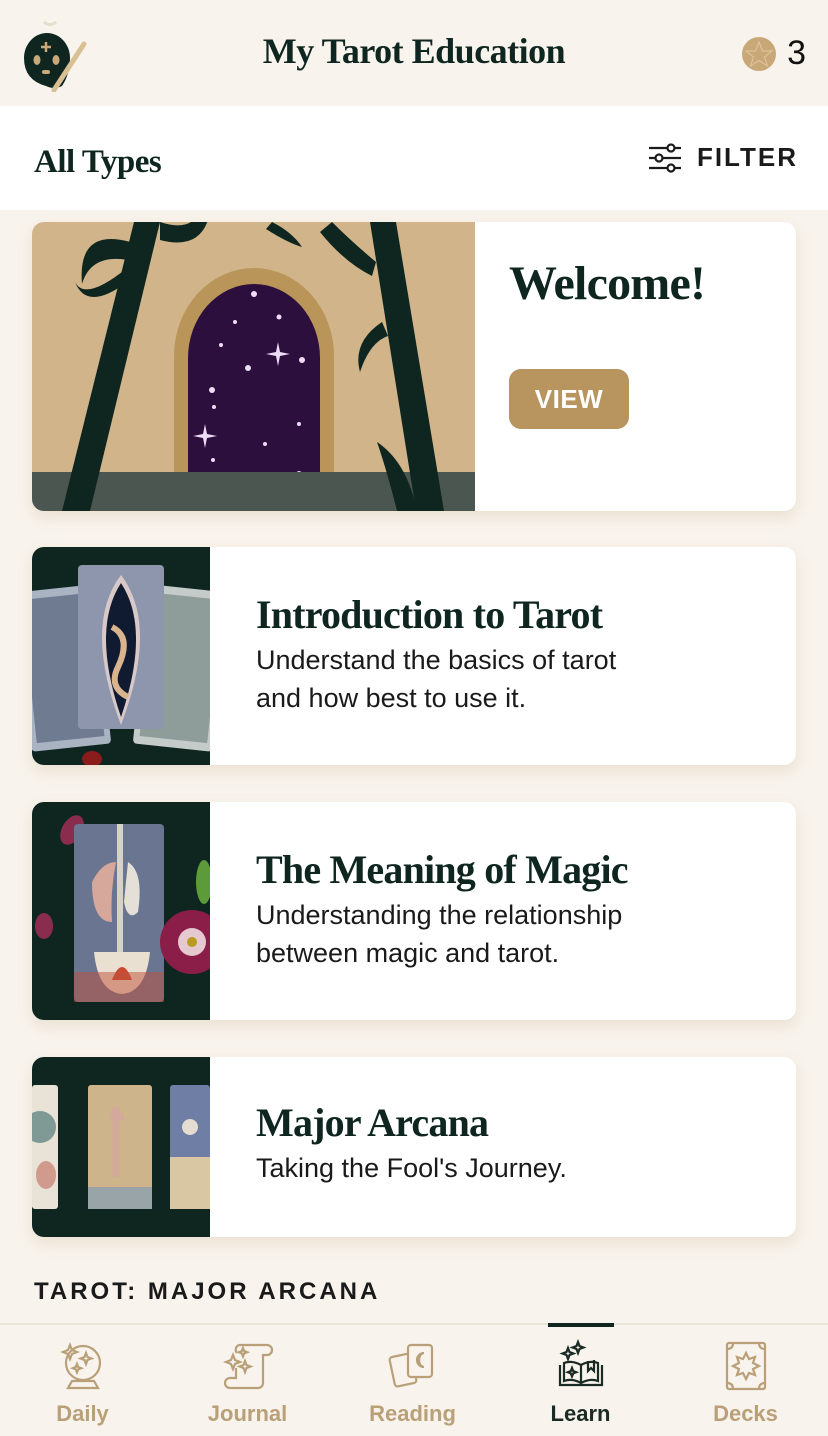  Describe the element at coordinates (391, 698) in the screenshot. I see `course-description-line: and how best to use it.` at that location.